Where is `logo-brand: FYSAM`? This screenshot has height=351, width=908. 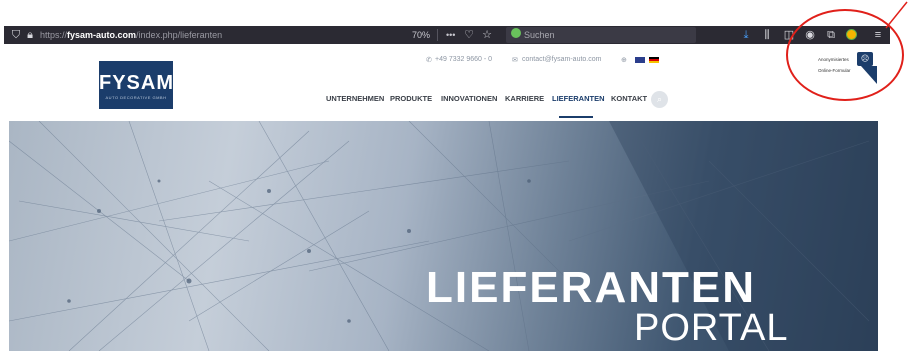 logo-brand: FYSAM is located at coordinates (136, 83).